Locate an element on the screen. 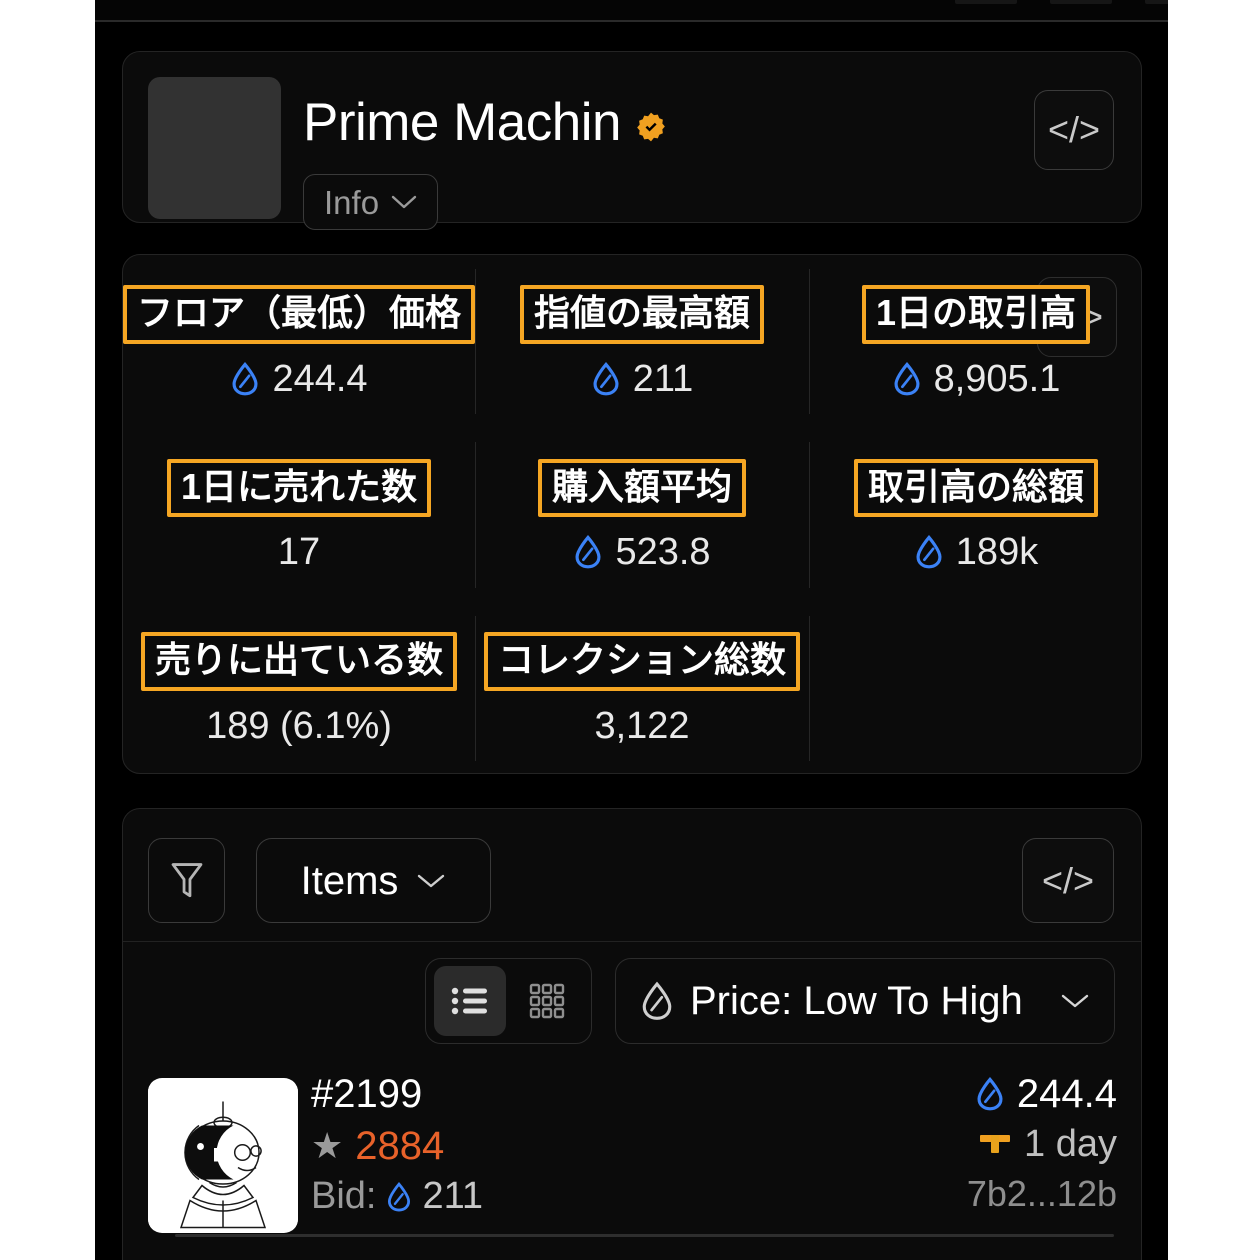 This screenshot has height=1260, width=1260. items-tab-dropdown: Items is located at coordinates (373, 880).